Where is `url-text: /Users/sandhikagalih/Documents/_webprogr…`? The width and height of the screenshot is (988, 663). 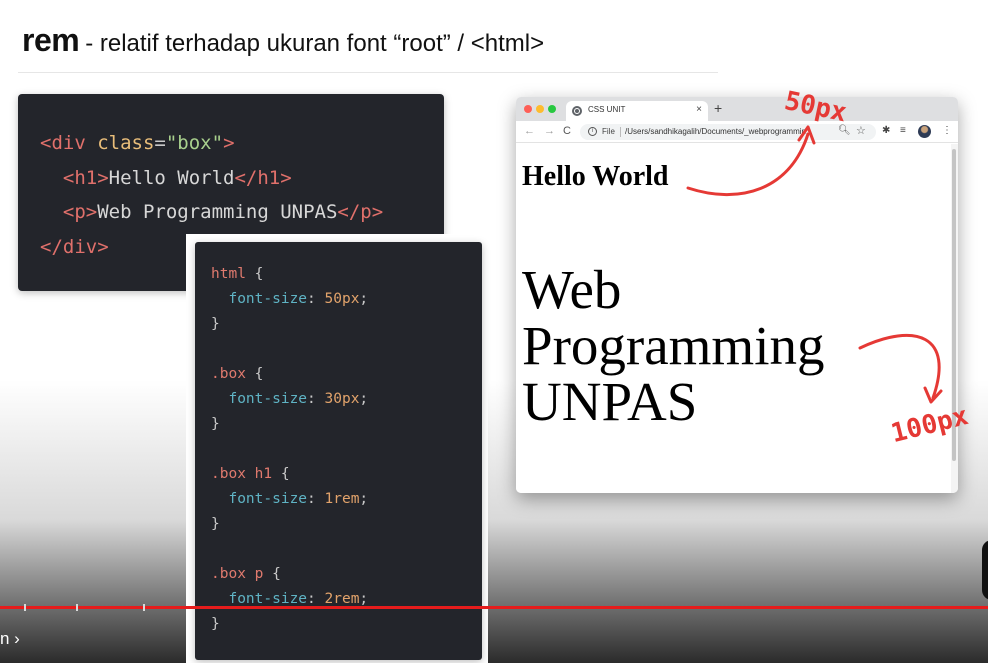 url-text: /Users/sandhikagalih/Documents/_webprogr… is located at coordinates (729, 131).